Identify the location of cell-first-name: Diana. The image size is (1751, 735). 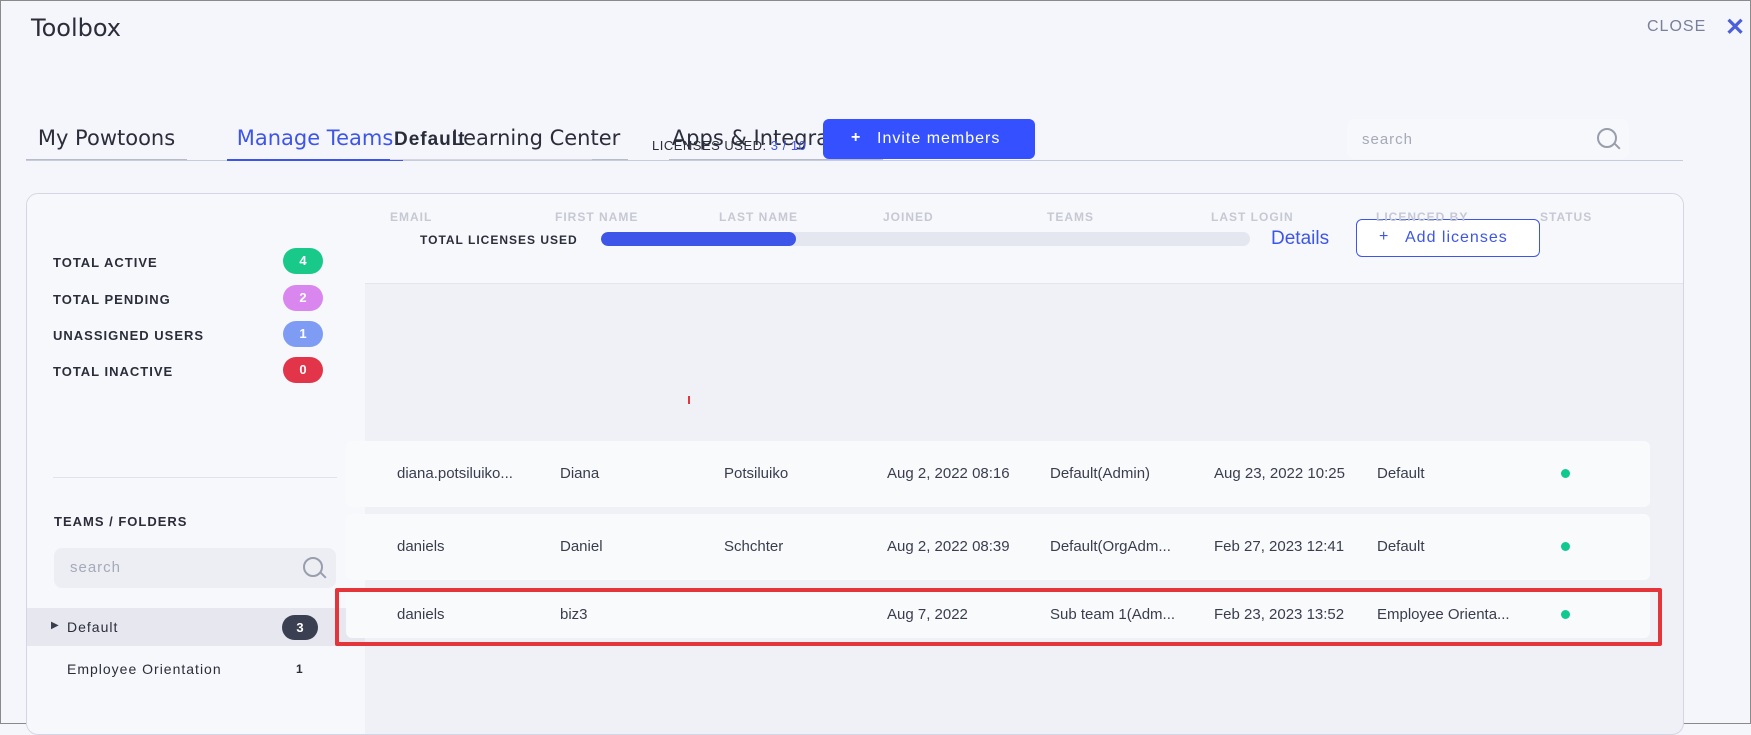
(580, 473).